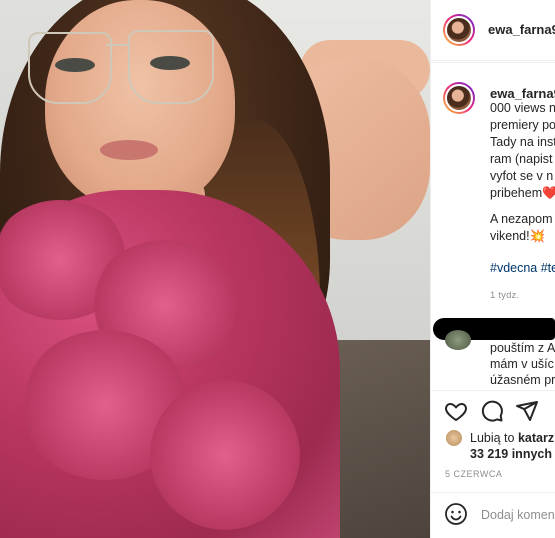 The width and height of the screenshot is (555, 538). I want to click on dress-ruffle, so click(225, 455).